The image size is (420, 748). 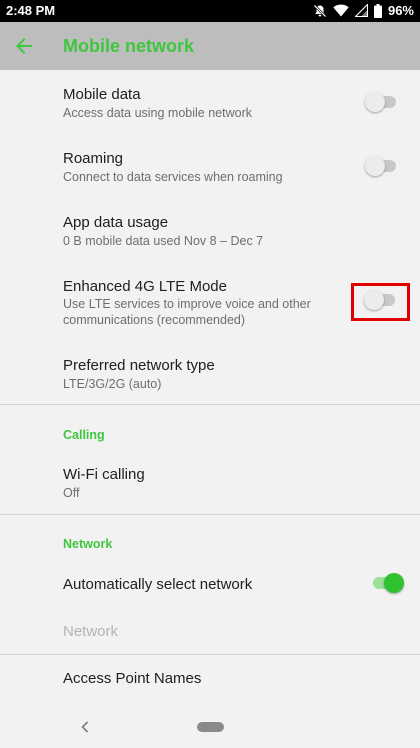 What do you see at coordinates (102, 94) in the screenshot?
I see `pref-title: Mobile data` at bounding box center [102, 94].